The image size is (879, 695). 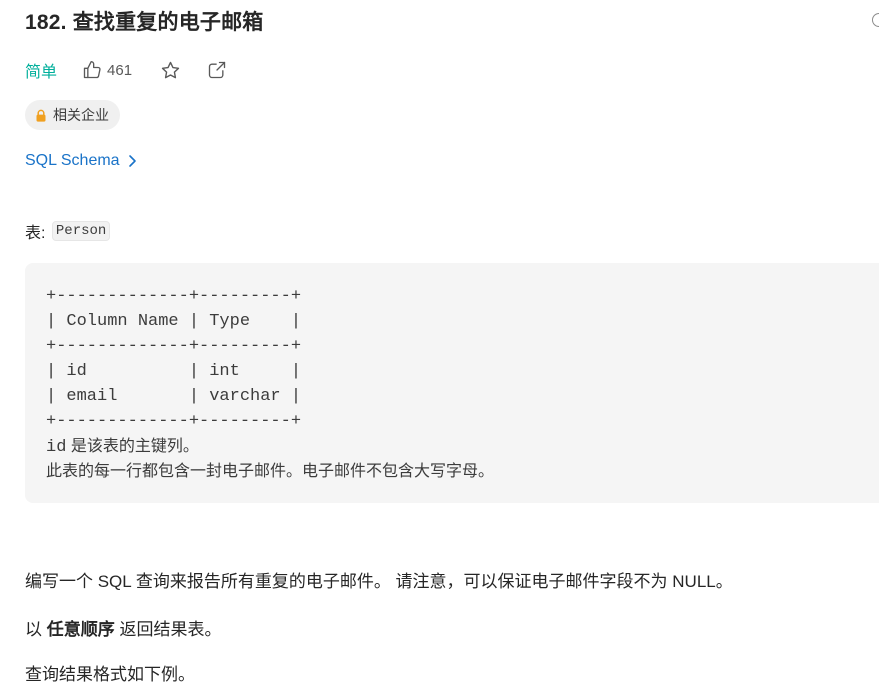 I want to click on thumbs-up-icon, so click(x=92, y=70).